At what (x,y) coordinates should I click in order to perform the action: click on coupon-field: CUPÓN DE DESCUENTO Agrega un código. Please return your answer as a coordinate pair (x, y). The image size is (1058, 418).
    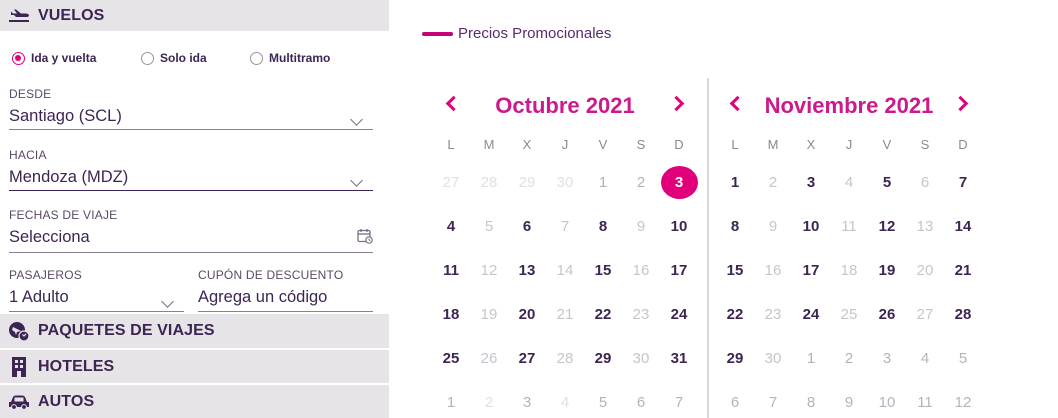
    Looking at the image, I should click on (285, 290).